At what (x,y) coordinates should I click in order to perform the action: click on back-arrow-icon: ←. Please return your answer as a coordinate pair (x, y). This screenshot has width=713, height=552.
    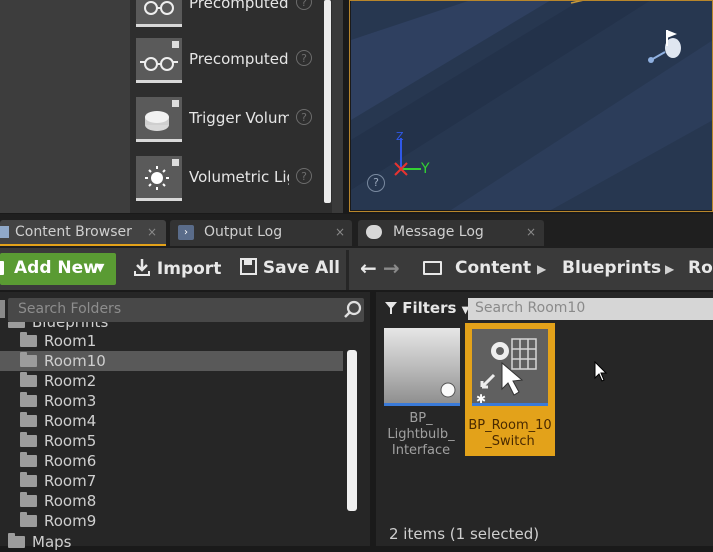
    Looking at the image, I should click on (368, 268).